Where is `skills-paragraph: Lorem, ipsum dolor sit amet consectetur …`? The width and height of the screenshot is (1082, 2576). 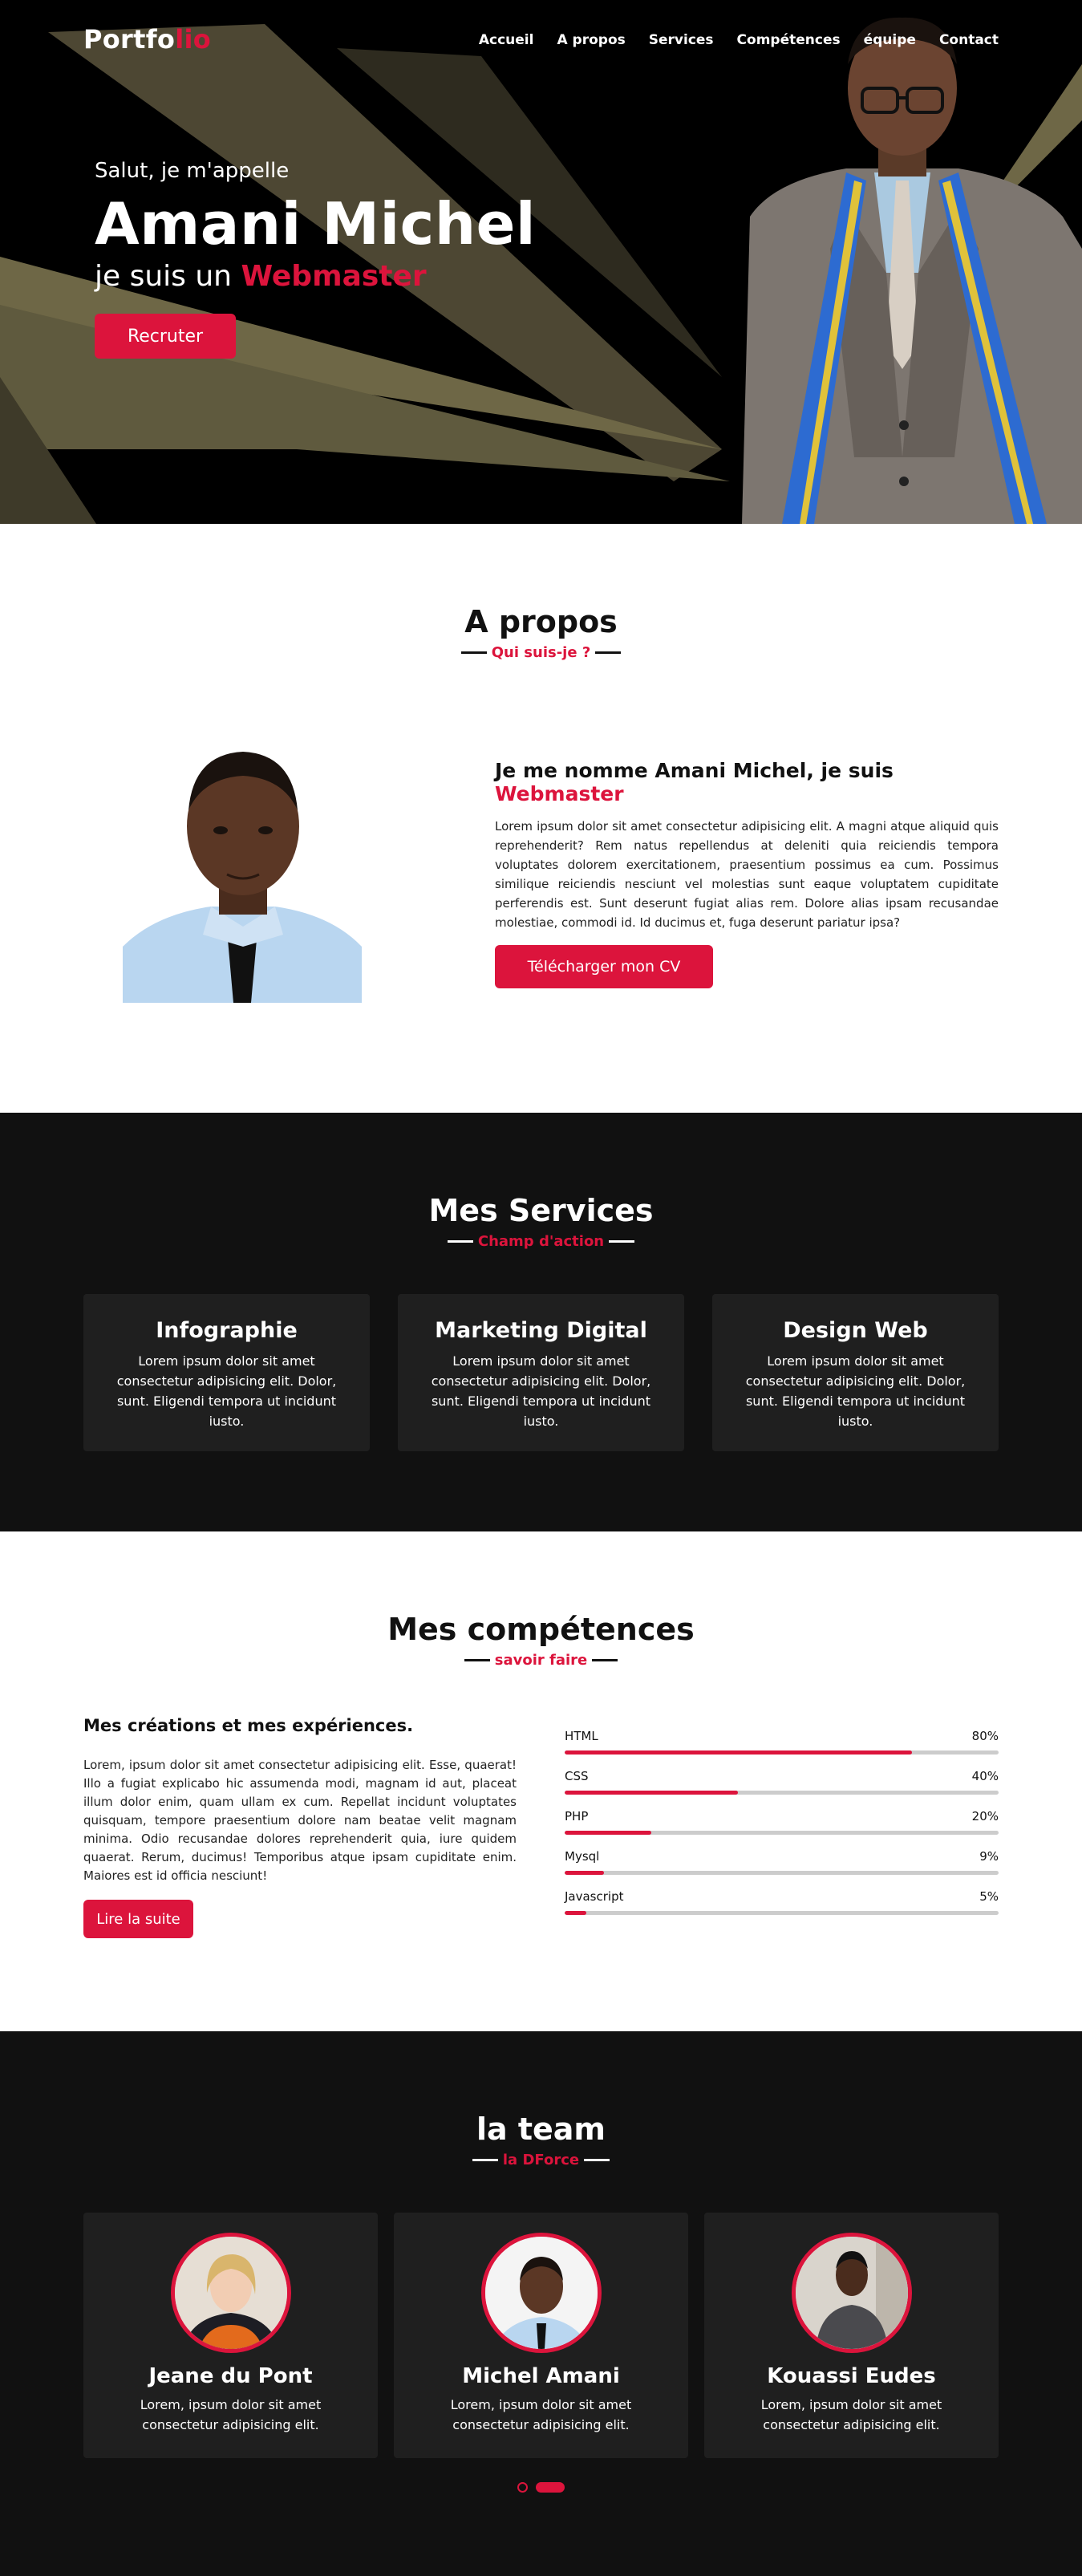
skills-paragraph: Lorem, ipsum dolor sit amet consectetur … is located at coordinates (300, 1821).